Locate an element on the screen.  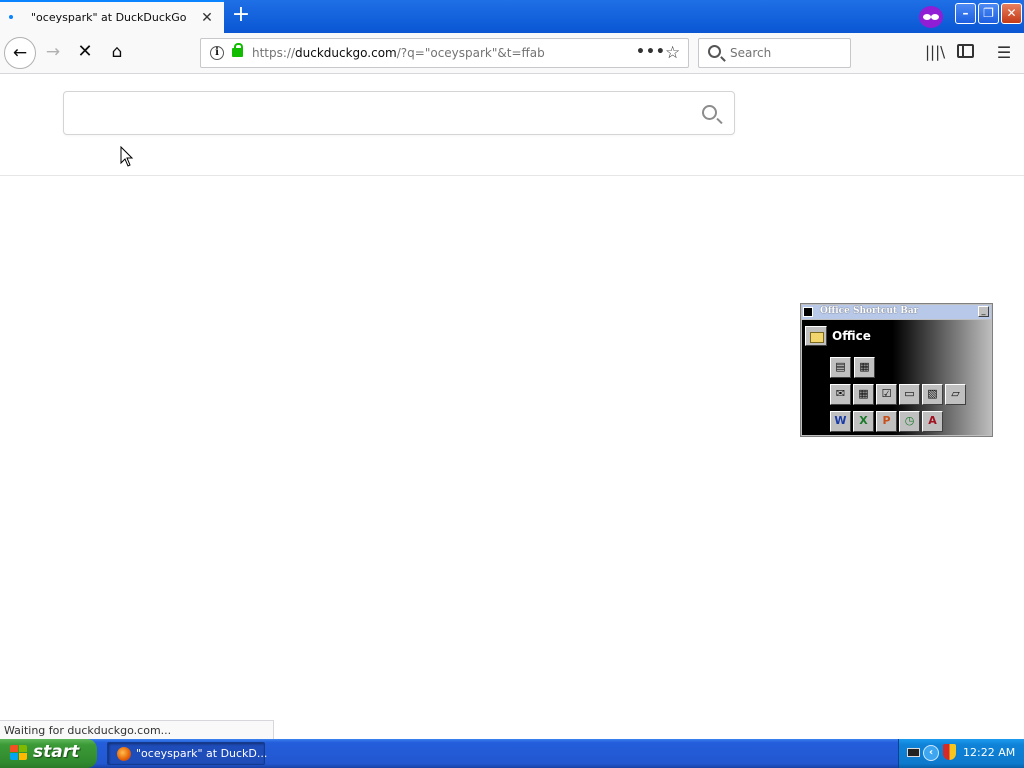
window-close-button: ✕ is located at coordinates (1011, 13).